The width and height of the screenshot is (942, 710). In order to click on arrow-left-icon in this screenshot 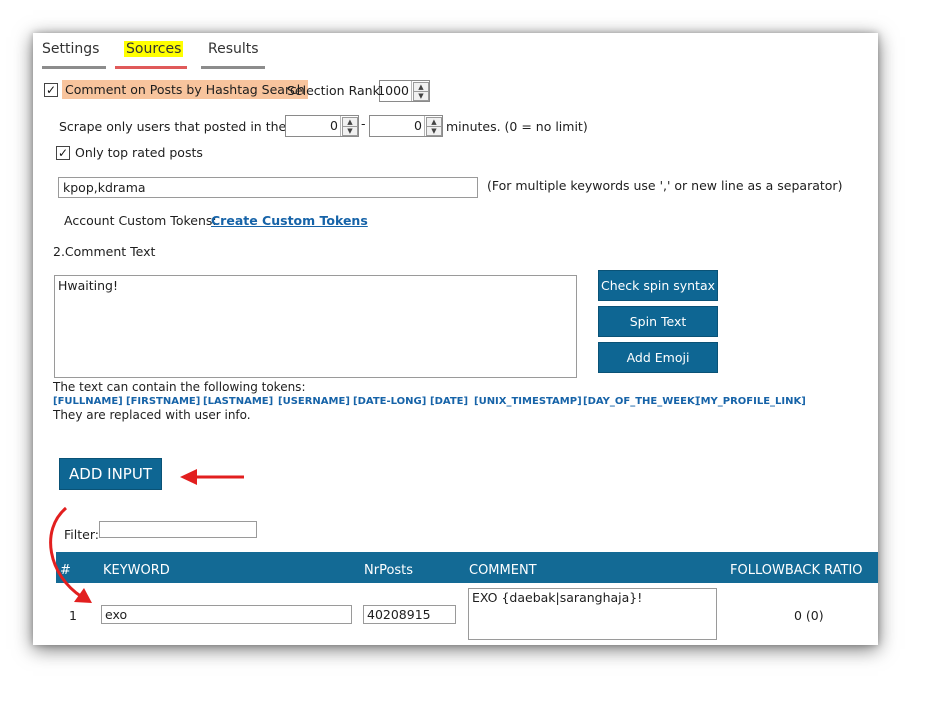, I will do `click(212, 477)`.